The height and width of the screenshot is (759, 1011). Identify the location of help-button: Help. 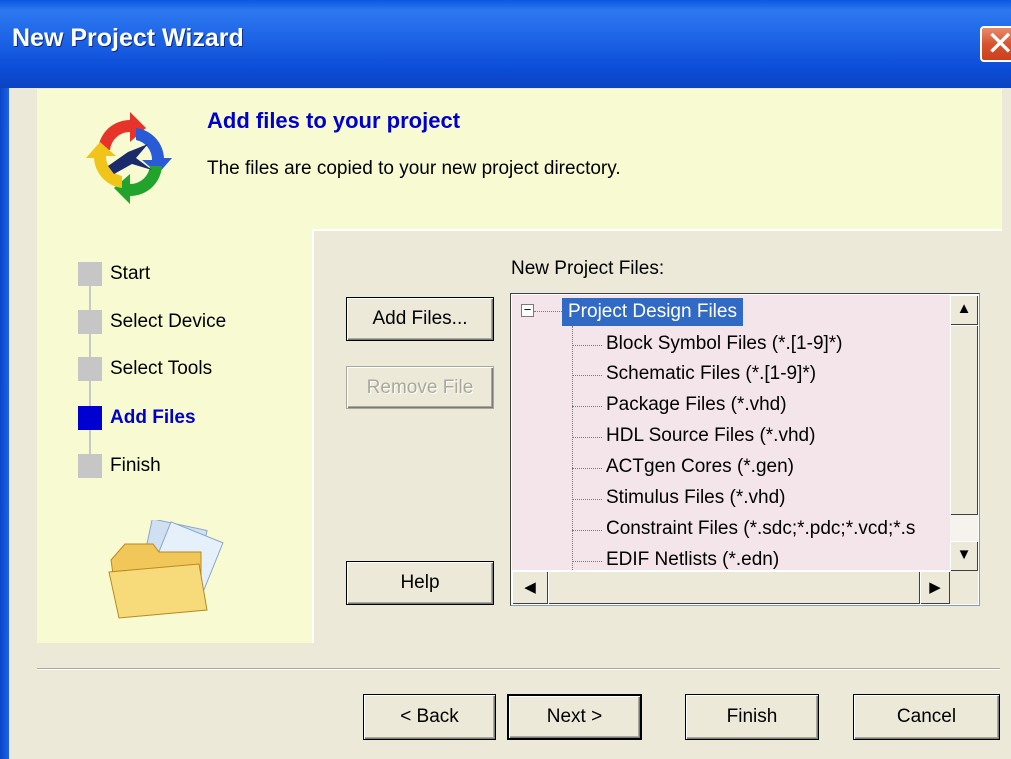
(420, 583).